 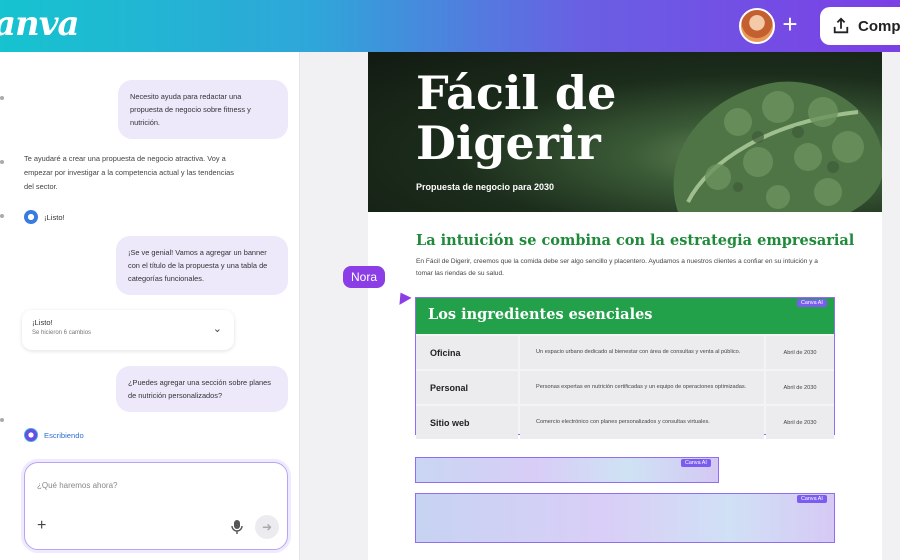 I want to click on collaborator-cursor-label: Nora, so click(x=364, y=277).